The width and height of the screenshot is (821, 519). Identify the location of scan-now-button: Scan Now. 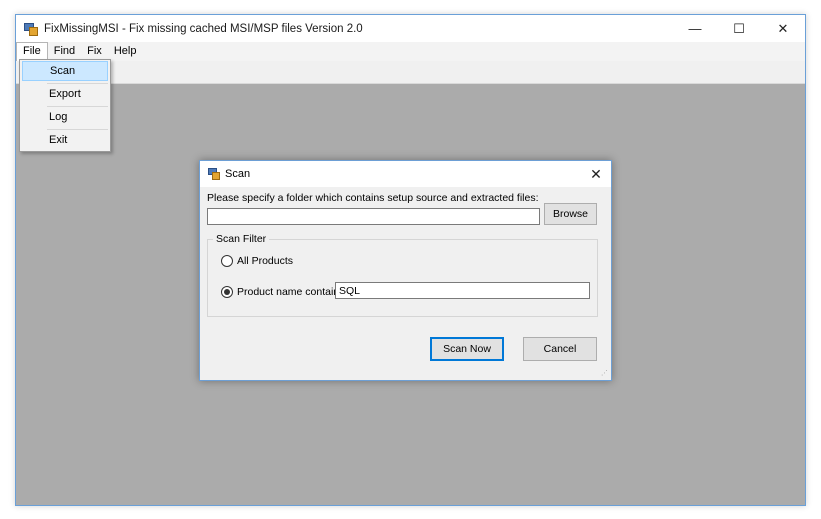
(467, 349).